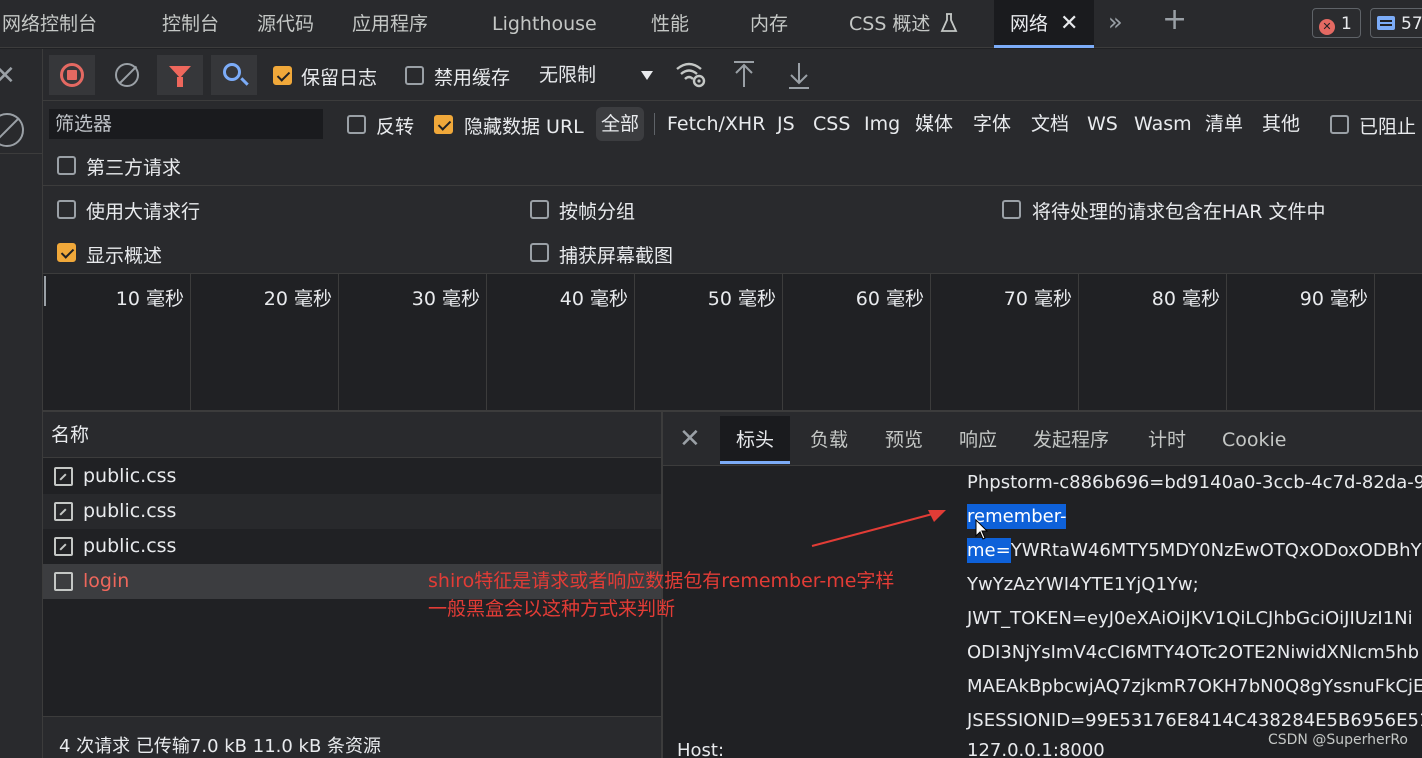  Describe the element at coordinates (395, 127) in the screenshot. I see `invert-label: 反转` at that location.